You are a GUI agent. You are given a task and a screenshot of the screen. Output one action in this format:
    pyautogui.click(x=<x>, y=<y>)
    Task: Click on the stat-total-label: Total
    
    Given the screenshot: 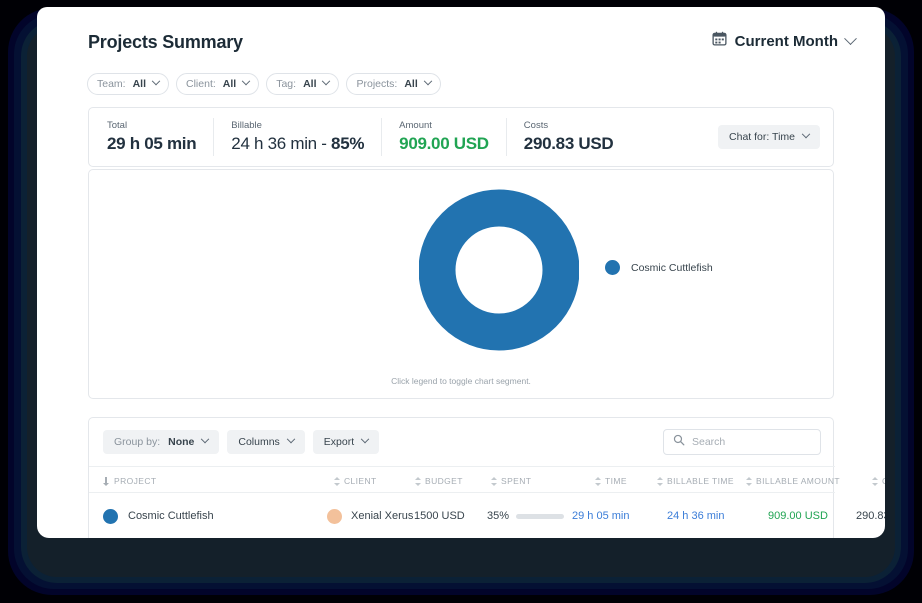 What is the action you would take?
    pyautogui.click(x=117, y=125)
    